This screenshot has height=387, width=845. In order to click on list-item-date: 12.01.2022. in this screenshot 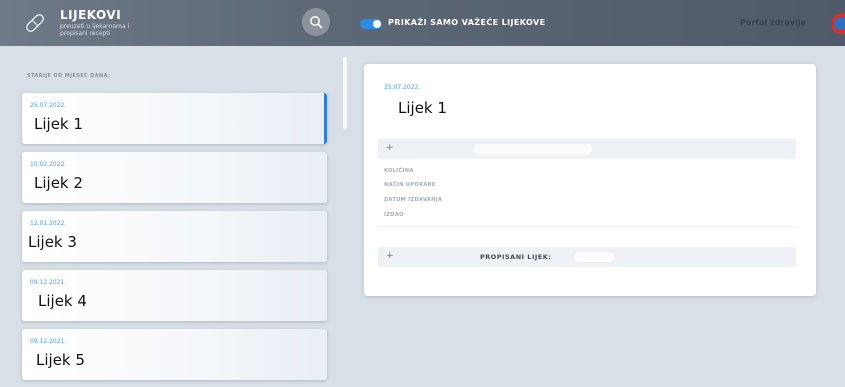, I will do `click(48, 223)`.